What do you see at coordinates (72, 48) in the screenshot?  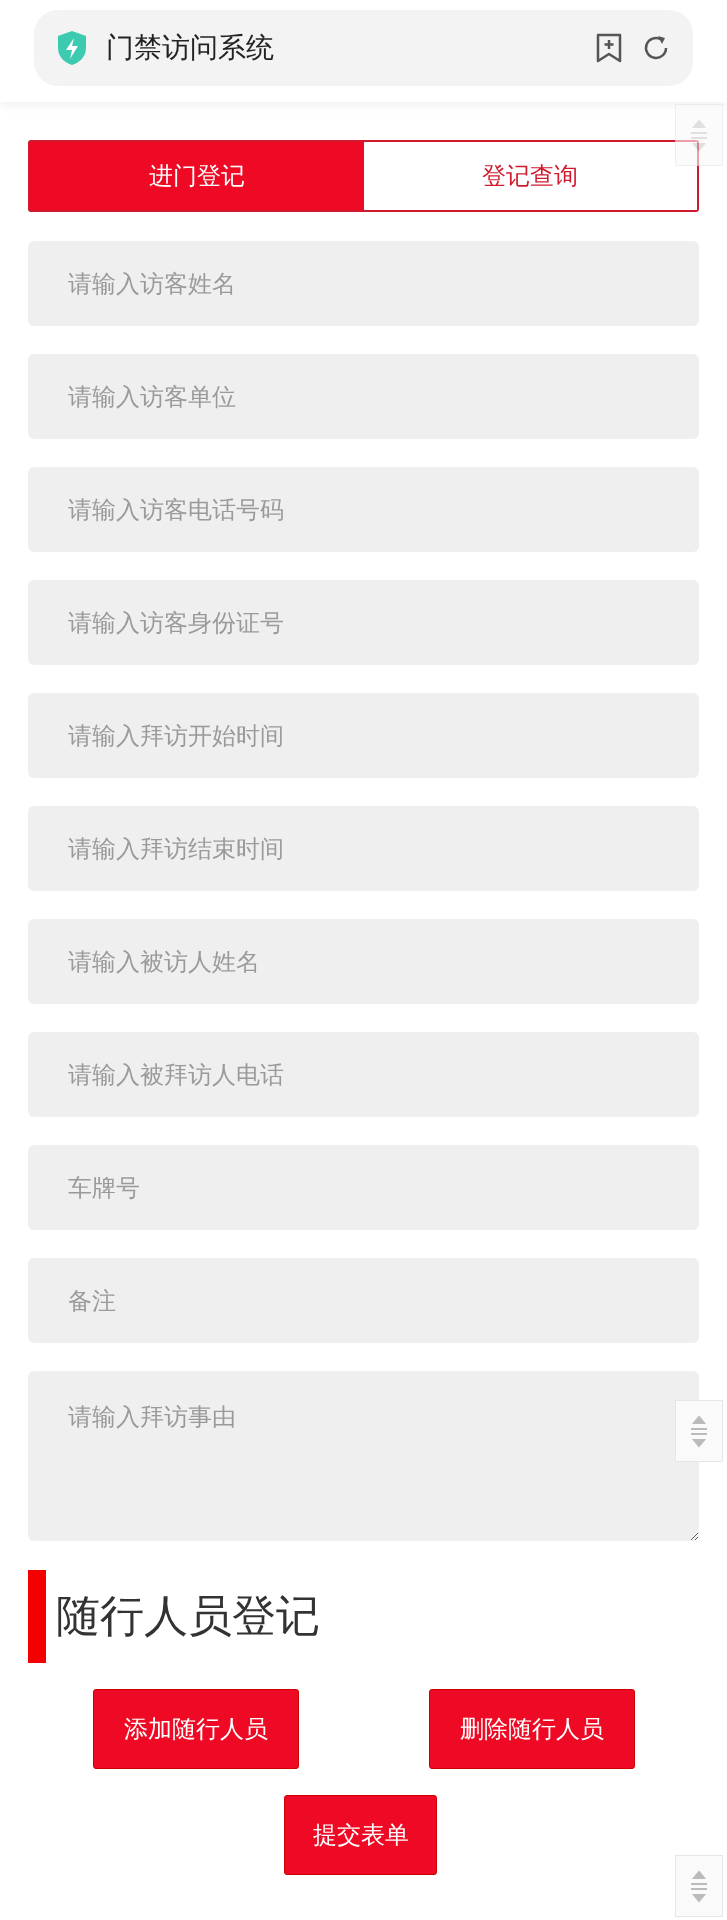 I see `shield-bolt-icon` at bounding box center [72, 48].